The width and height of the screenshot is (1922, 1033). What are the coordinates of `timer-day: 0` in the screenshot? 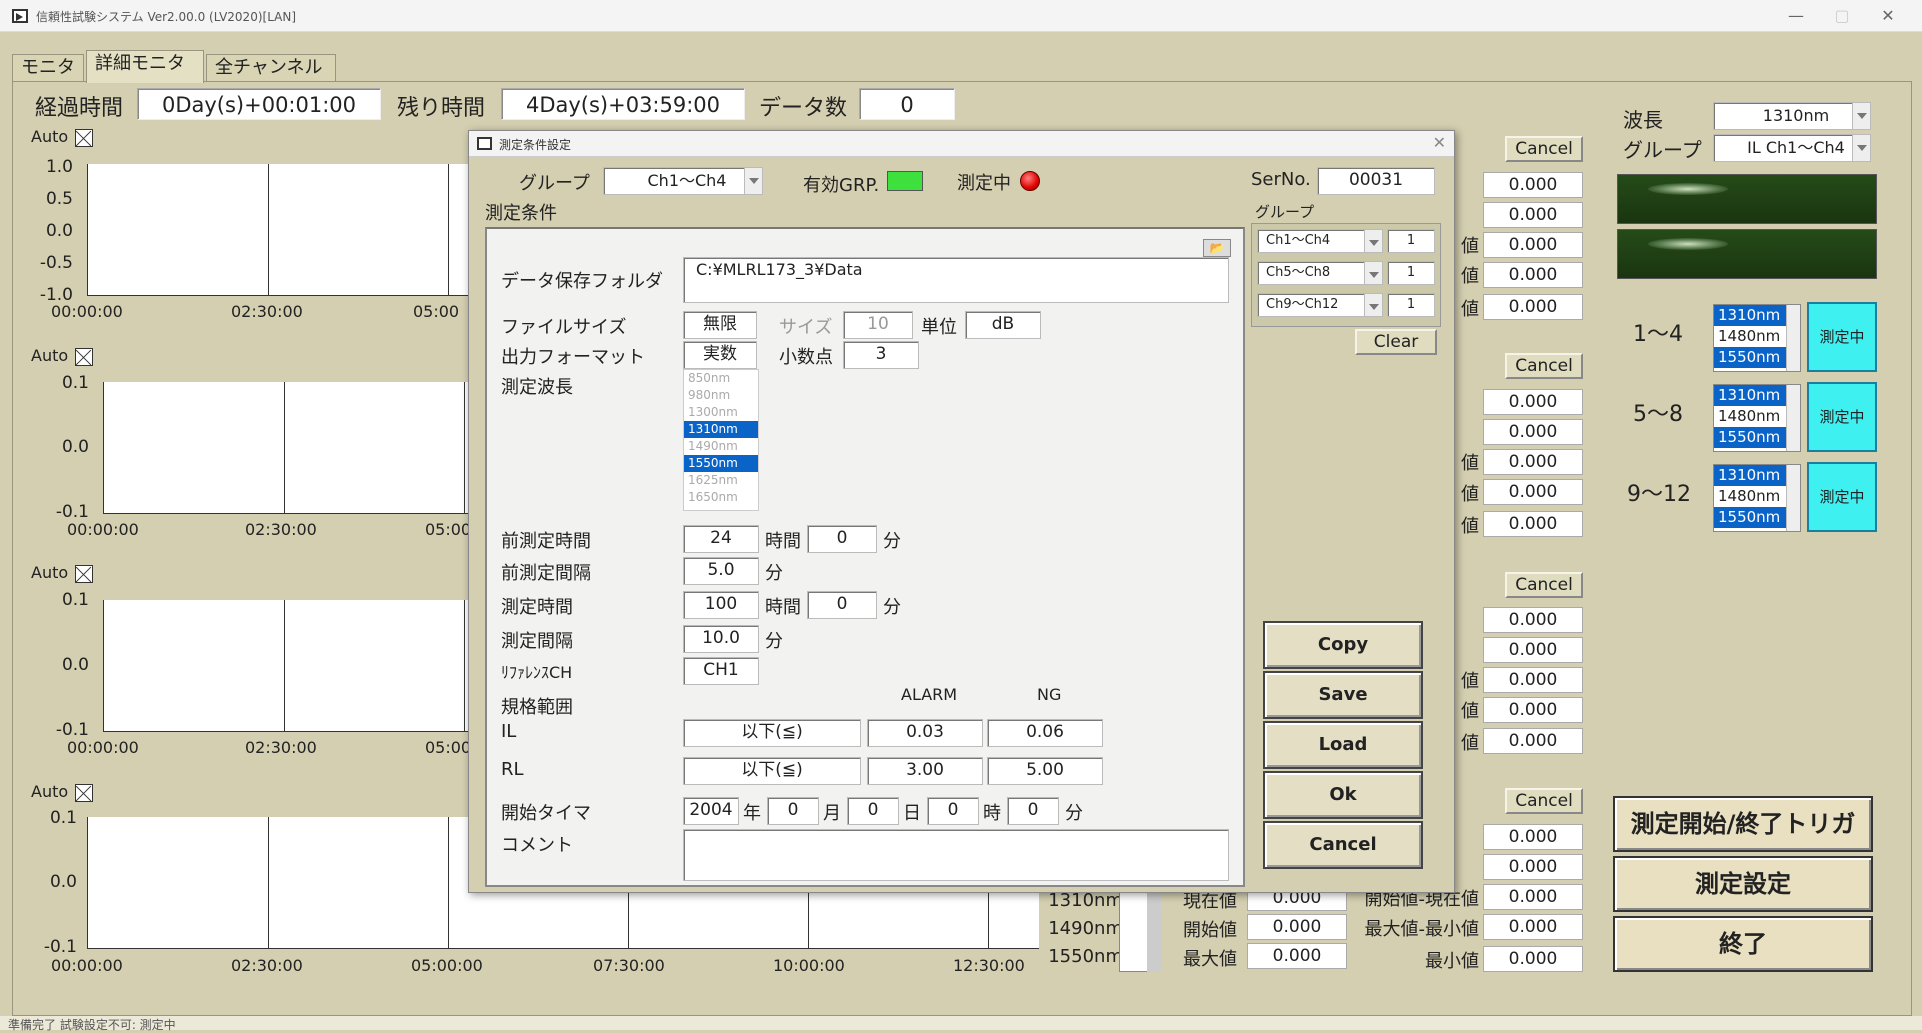 It's located at (873, 811).